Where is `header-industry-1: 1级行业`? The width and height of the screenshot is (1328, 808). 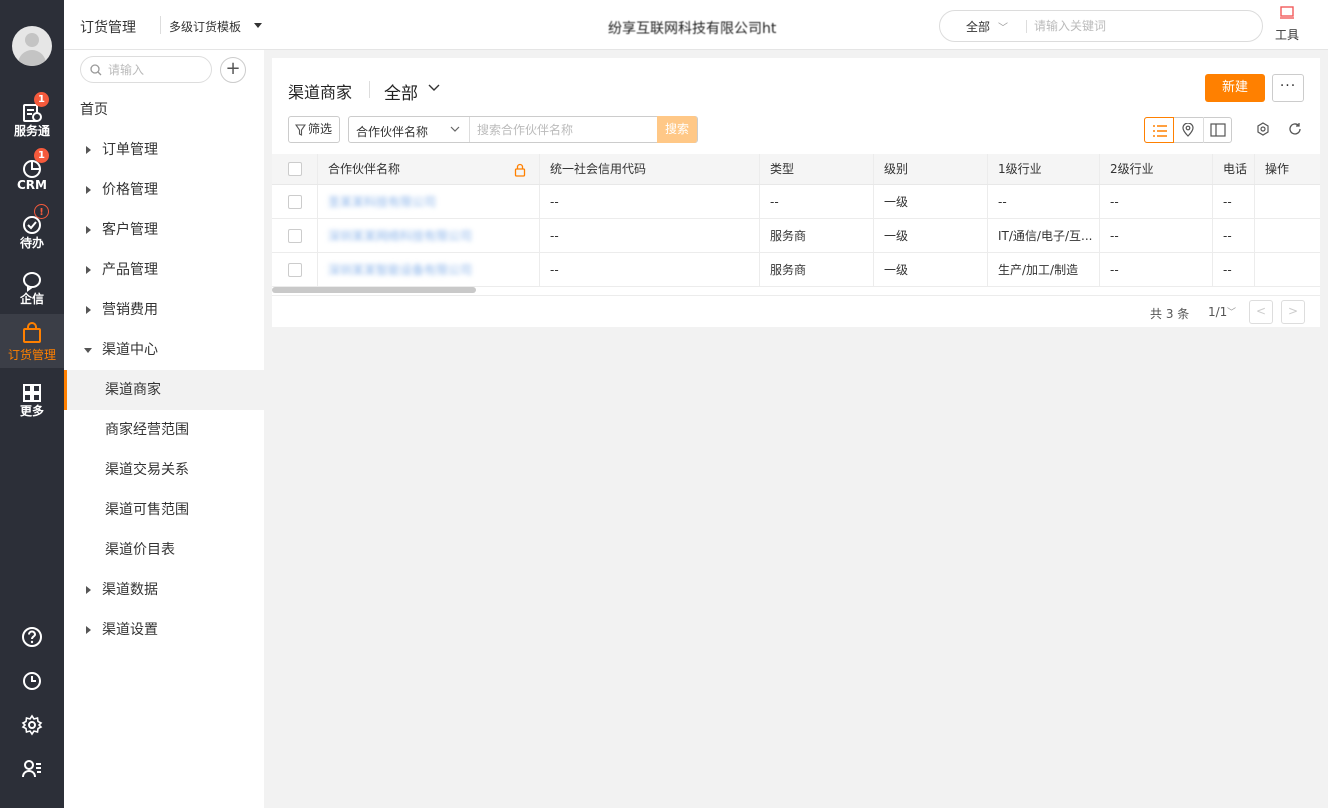 header-industry-1: 1级行业 is located at coordinates (1044, 169).